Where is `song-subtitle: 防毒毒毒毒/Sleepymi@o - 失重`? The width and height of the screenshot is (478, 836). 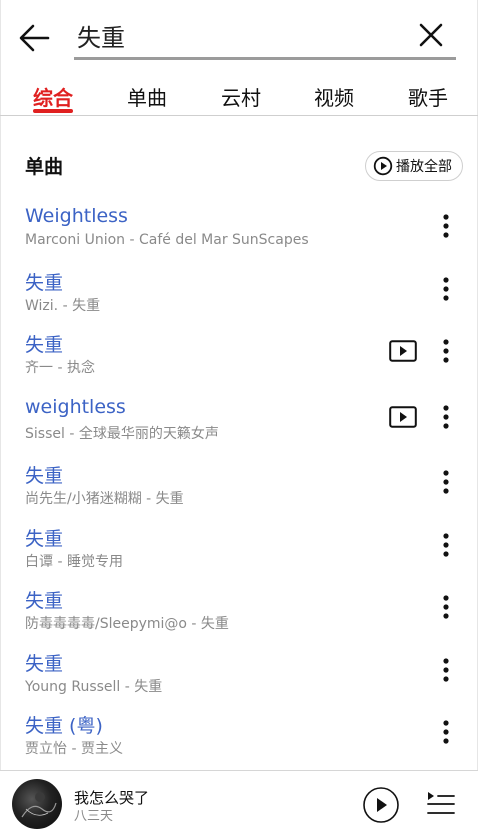
song-subtitle: 防毒毒毒毒/Sleepymi@o - 失重 is located at coordinates (127, 624).